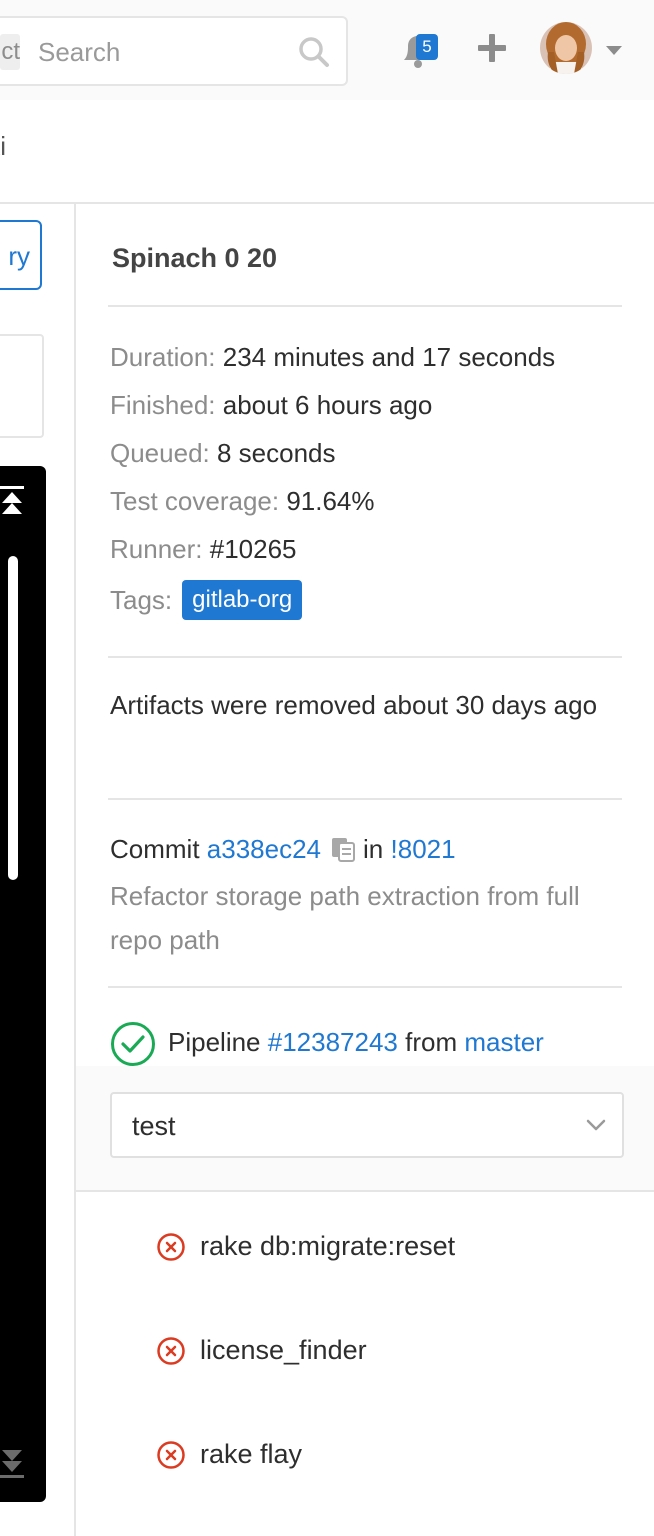 The width and height of the screenshot is (654, 1536). Describe the element at coordinates (367, 1125) in the screenshot. I see `stage-dropdown: test` at that location.